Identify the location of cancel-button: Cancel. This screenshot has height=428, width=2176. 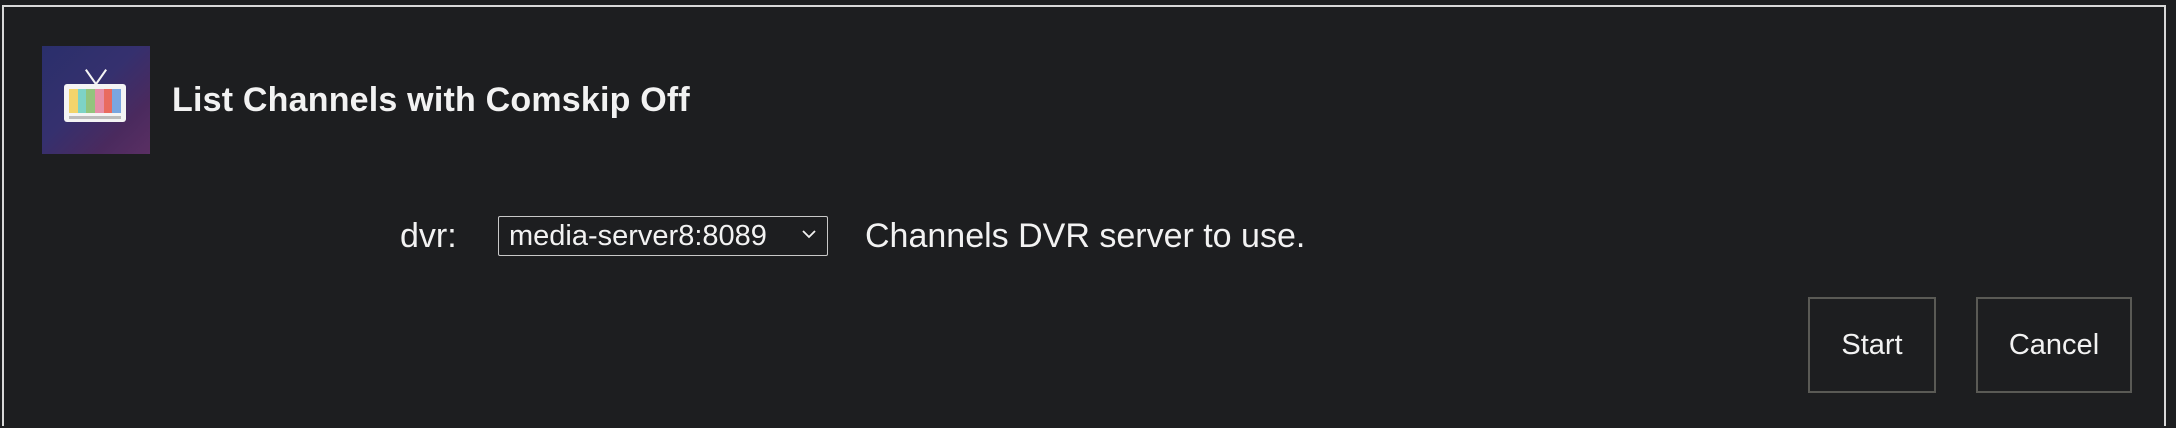
(2054, 345).